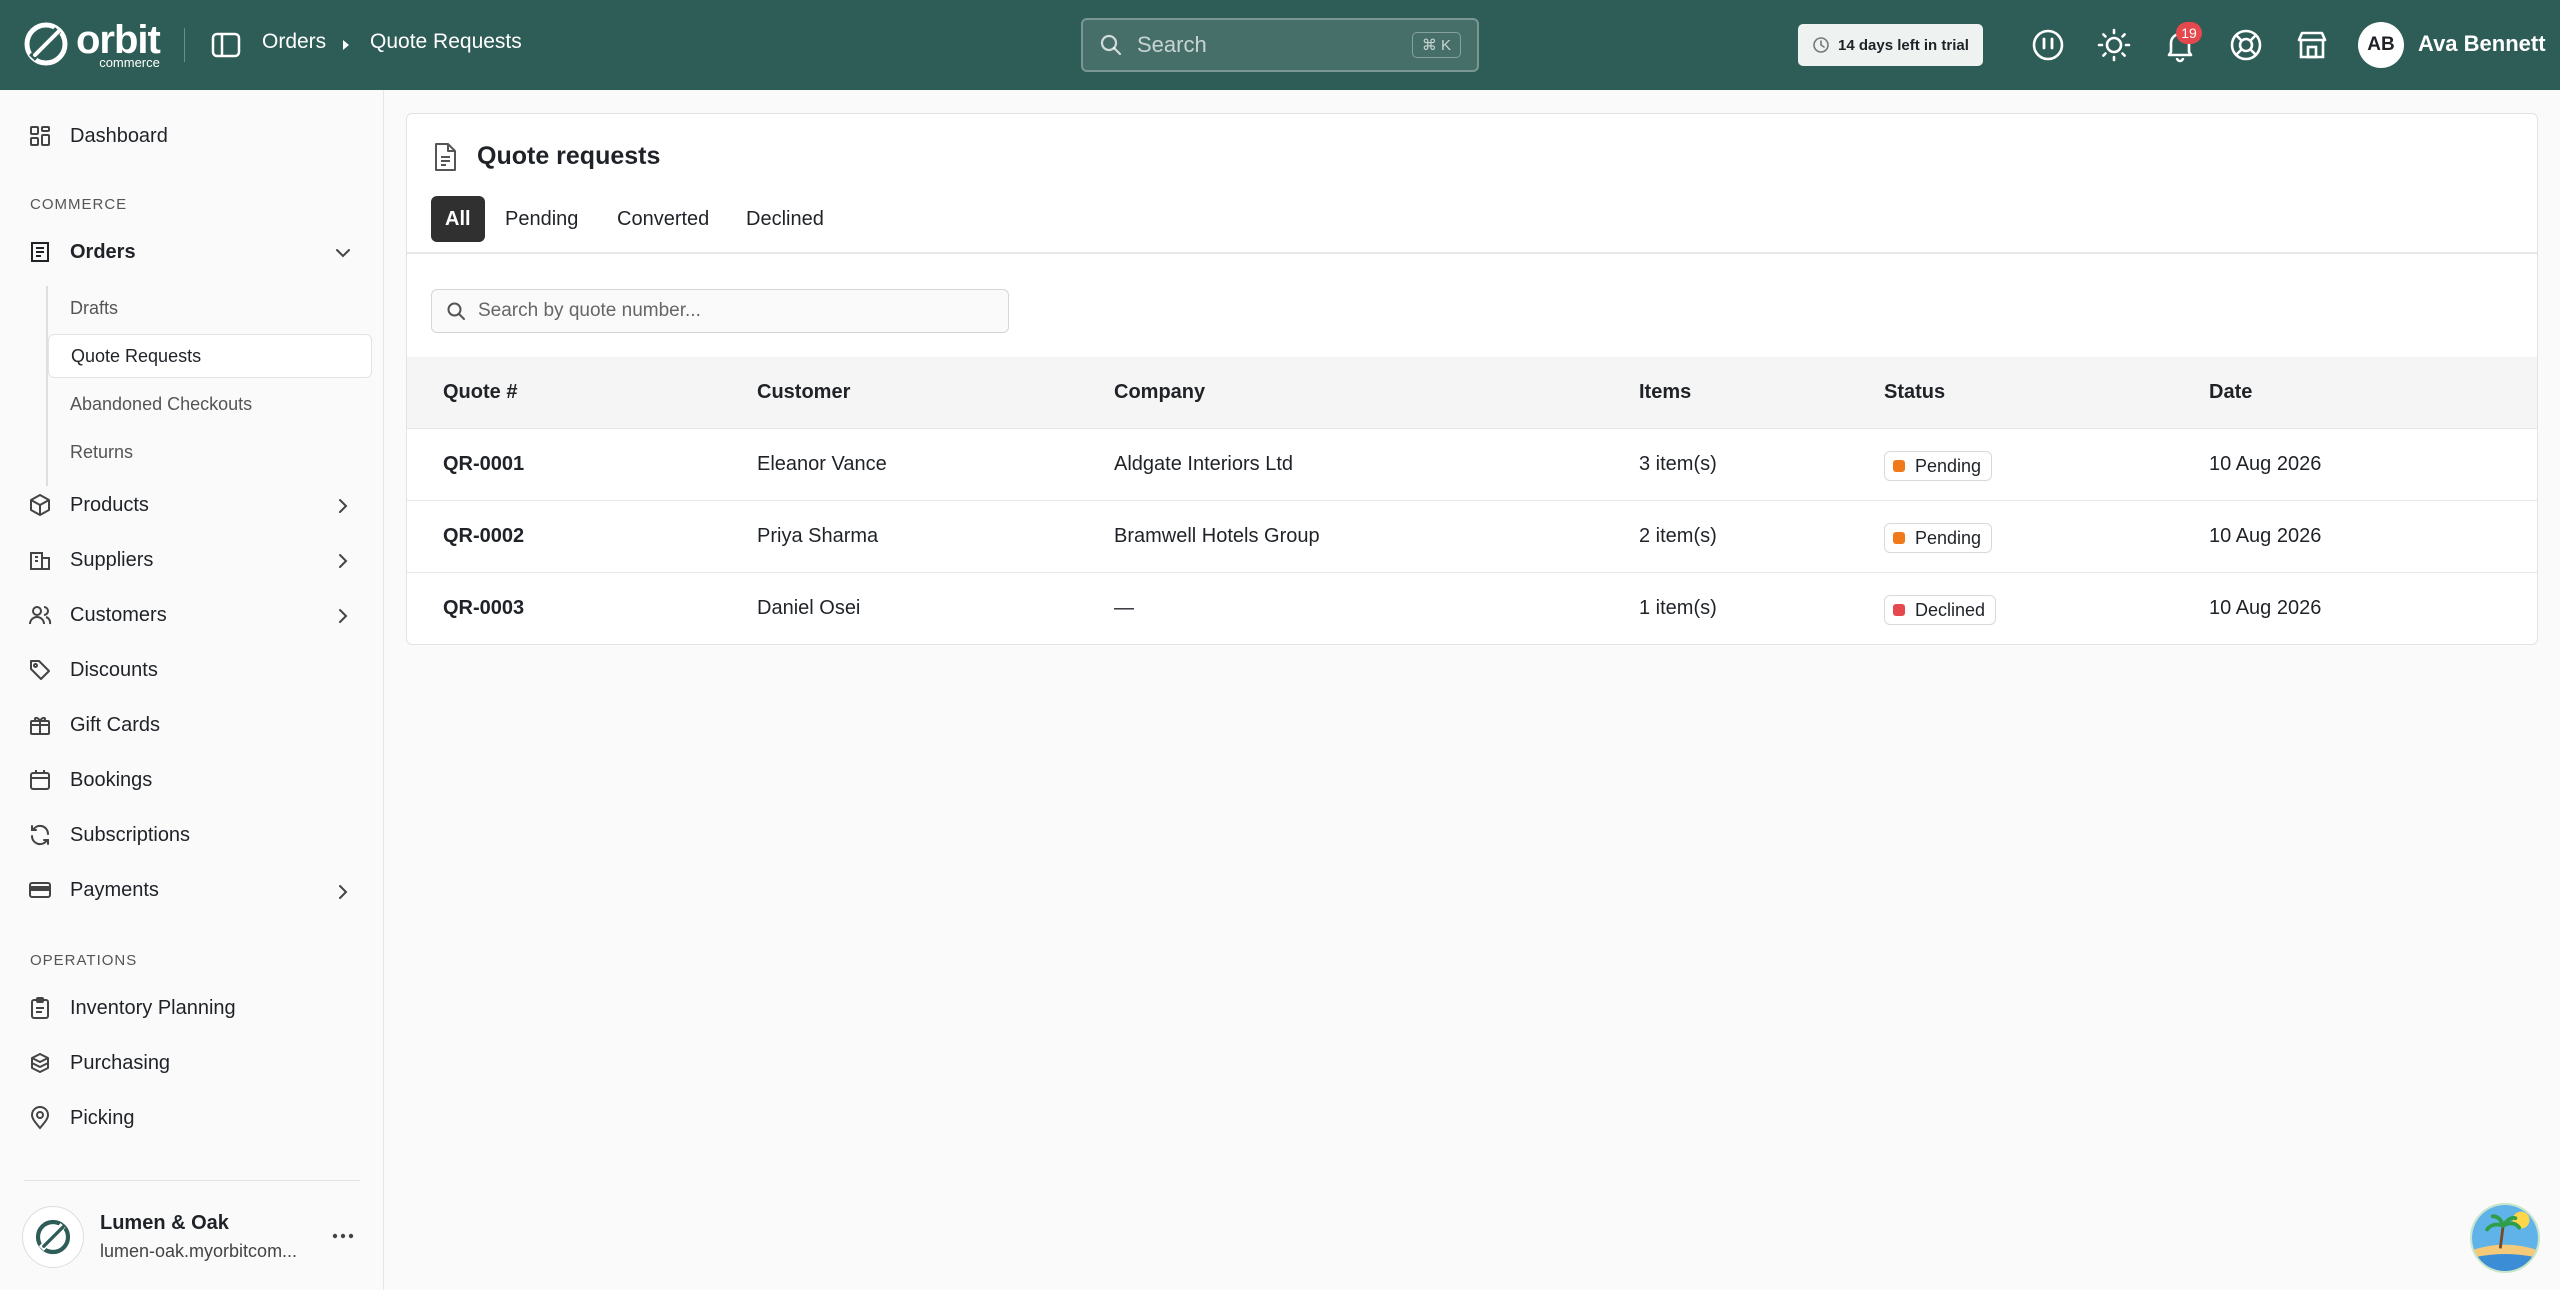 The height and width of the screenshot is (1290, 2560). I want to click on card-divider, so click(1472, 253).